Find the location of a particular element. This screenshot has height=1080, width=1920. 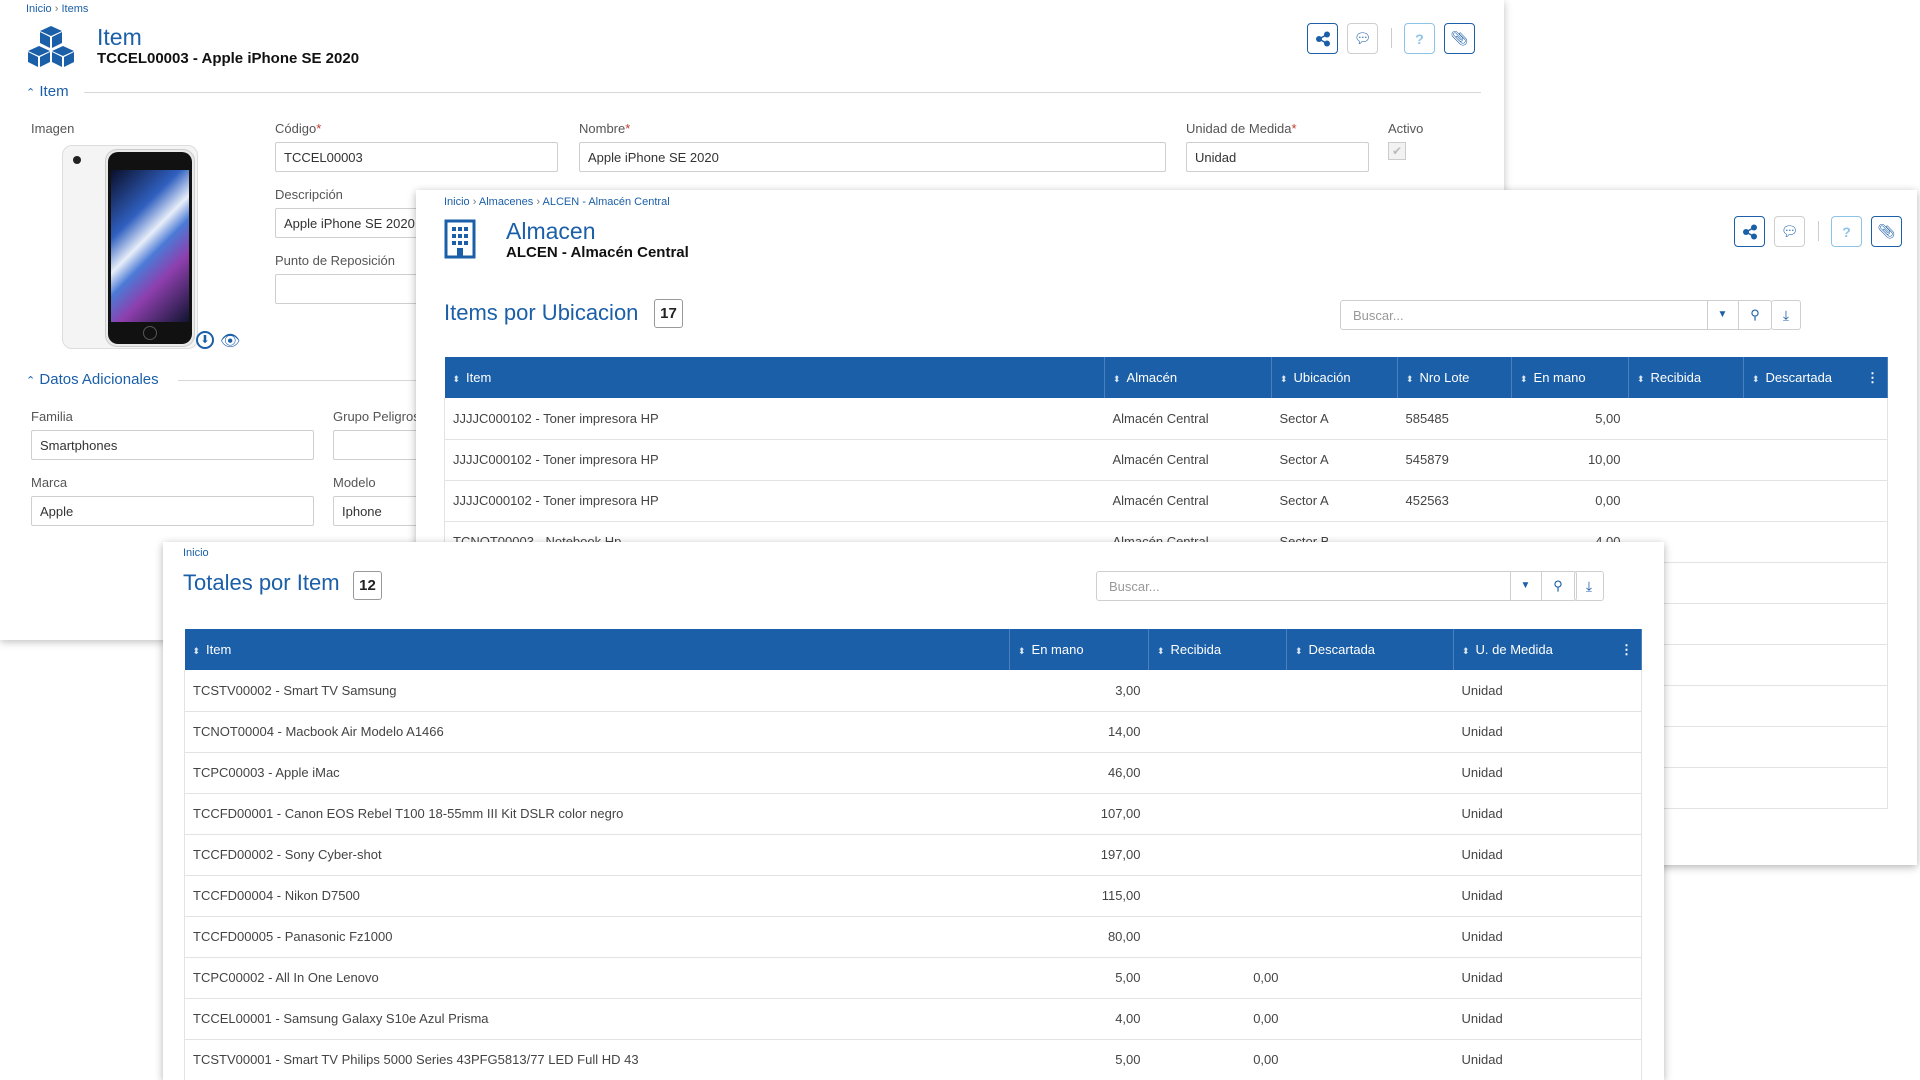

breadcrumb-almacen: ALCEN - Almacén Central is located at coordinates (605, 202).